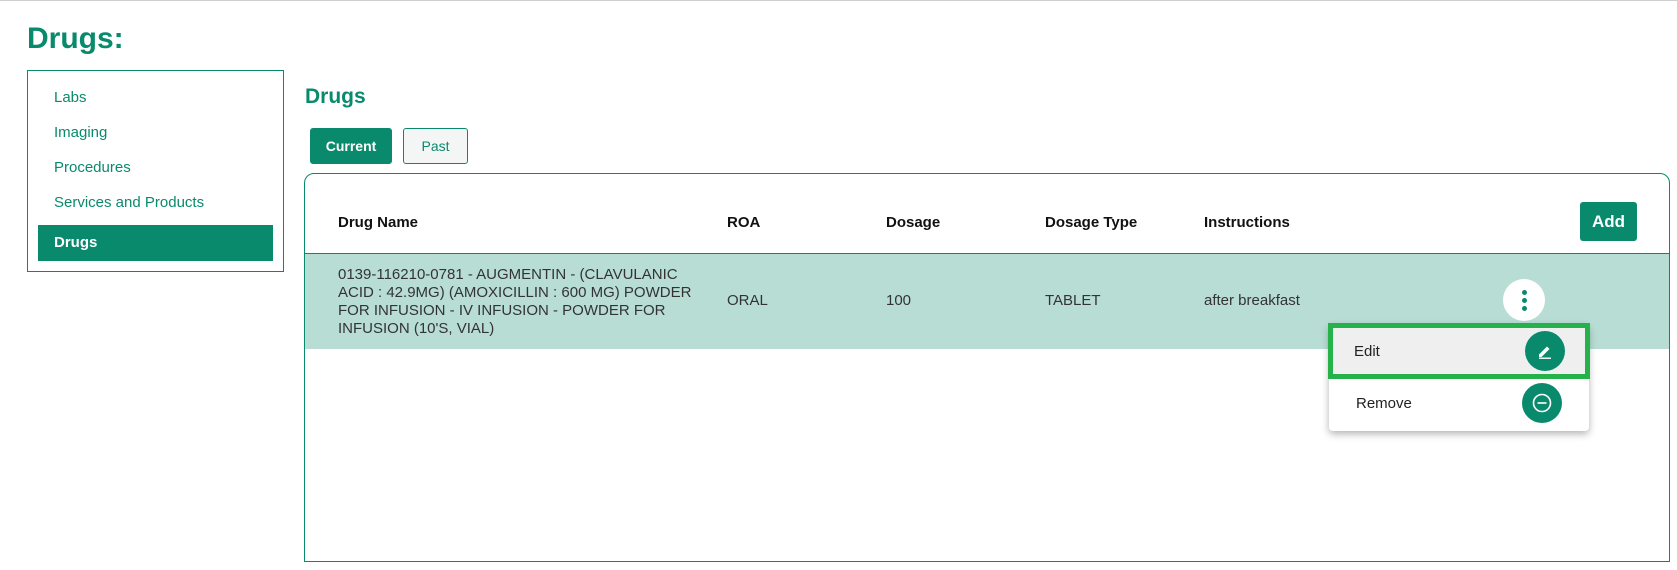 This screenshot has width=1677, height=570. What do you see at coordinates (1091, 222) in the screenshot?
I see `header-dosage-type: Dosage Type` at bounding box center [1091, 222].